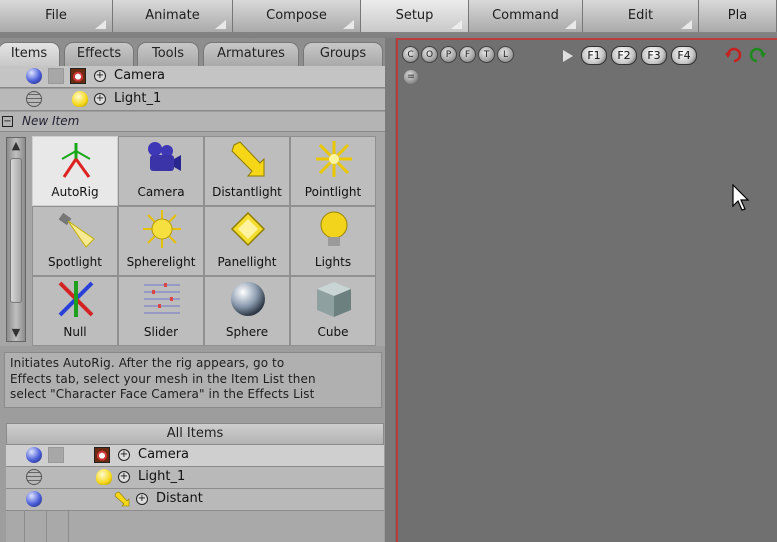 Image resolution: width=777 pixels, height=542 pixels. I want to click on menu-animate-label: Animate, so click(172, 15).